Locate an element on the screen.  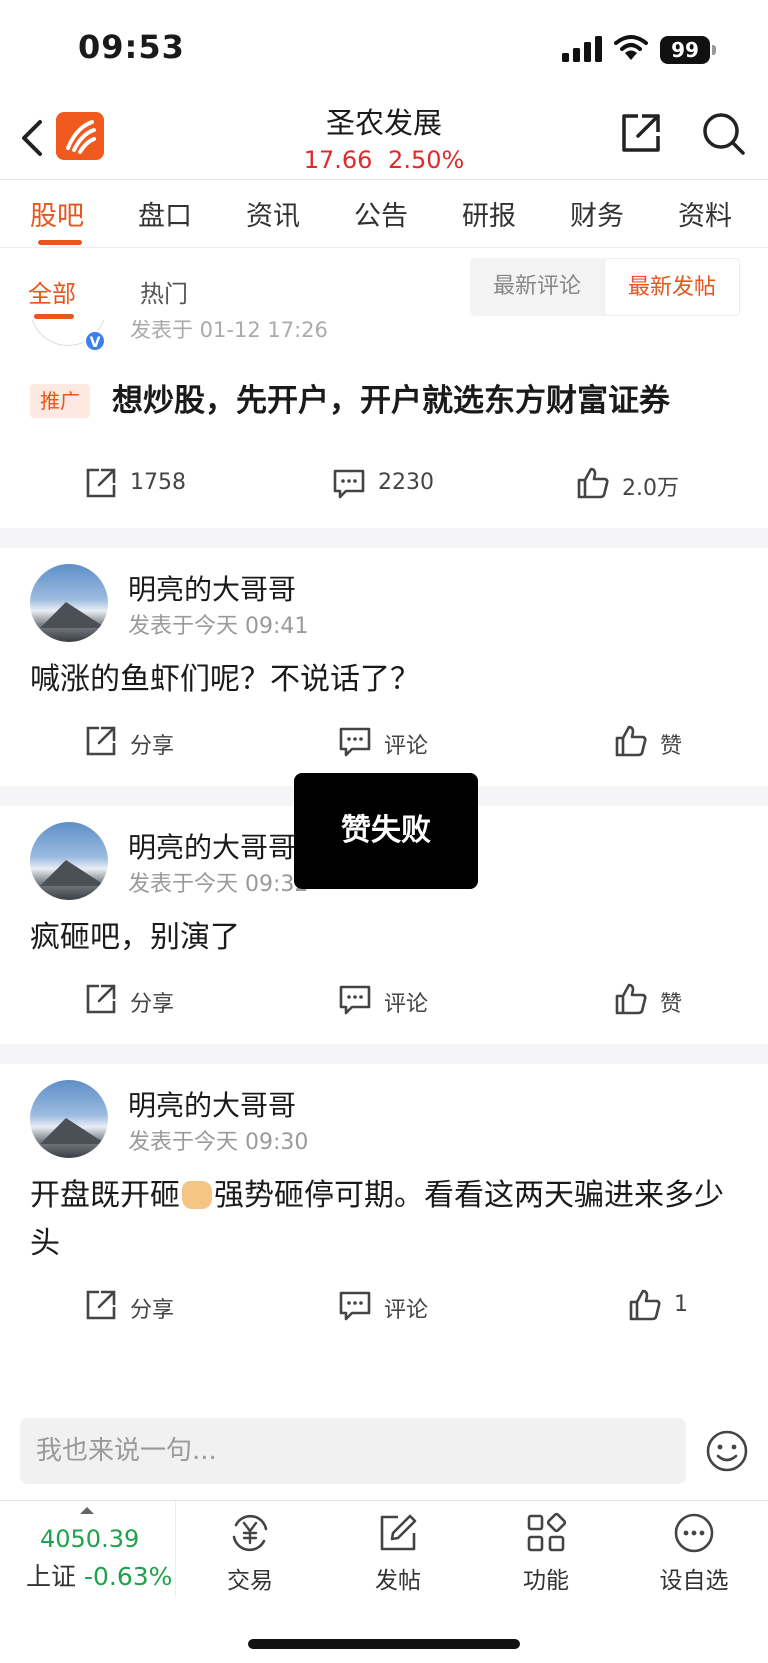
subtab-hot: 热门 is located at coordinates (164, 291).